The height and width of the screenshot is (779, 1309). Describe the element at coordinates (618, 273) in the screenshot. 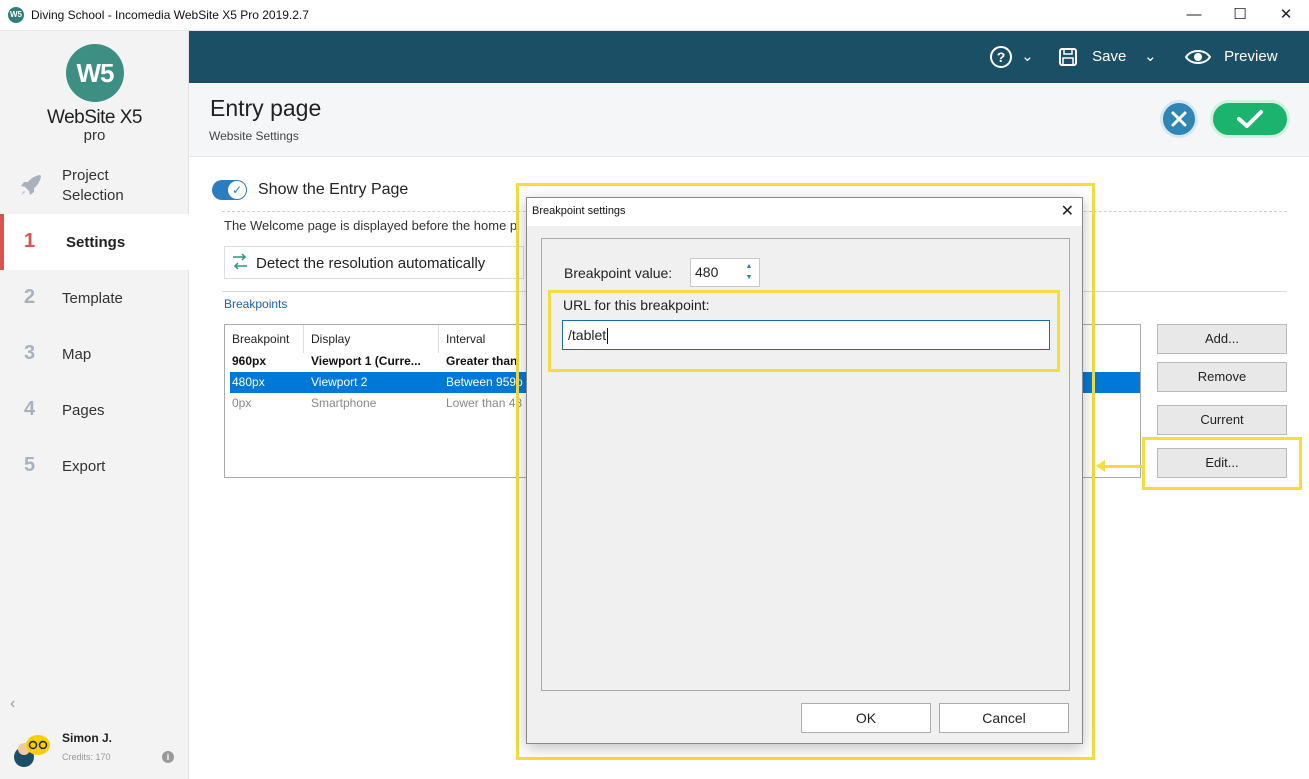

I see `breakpoint-value-label: Breakpoint value:` at that location.